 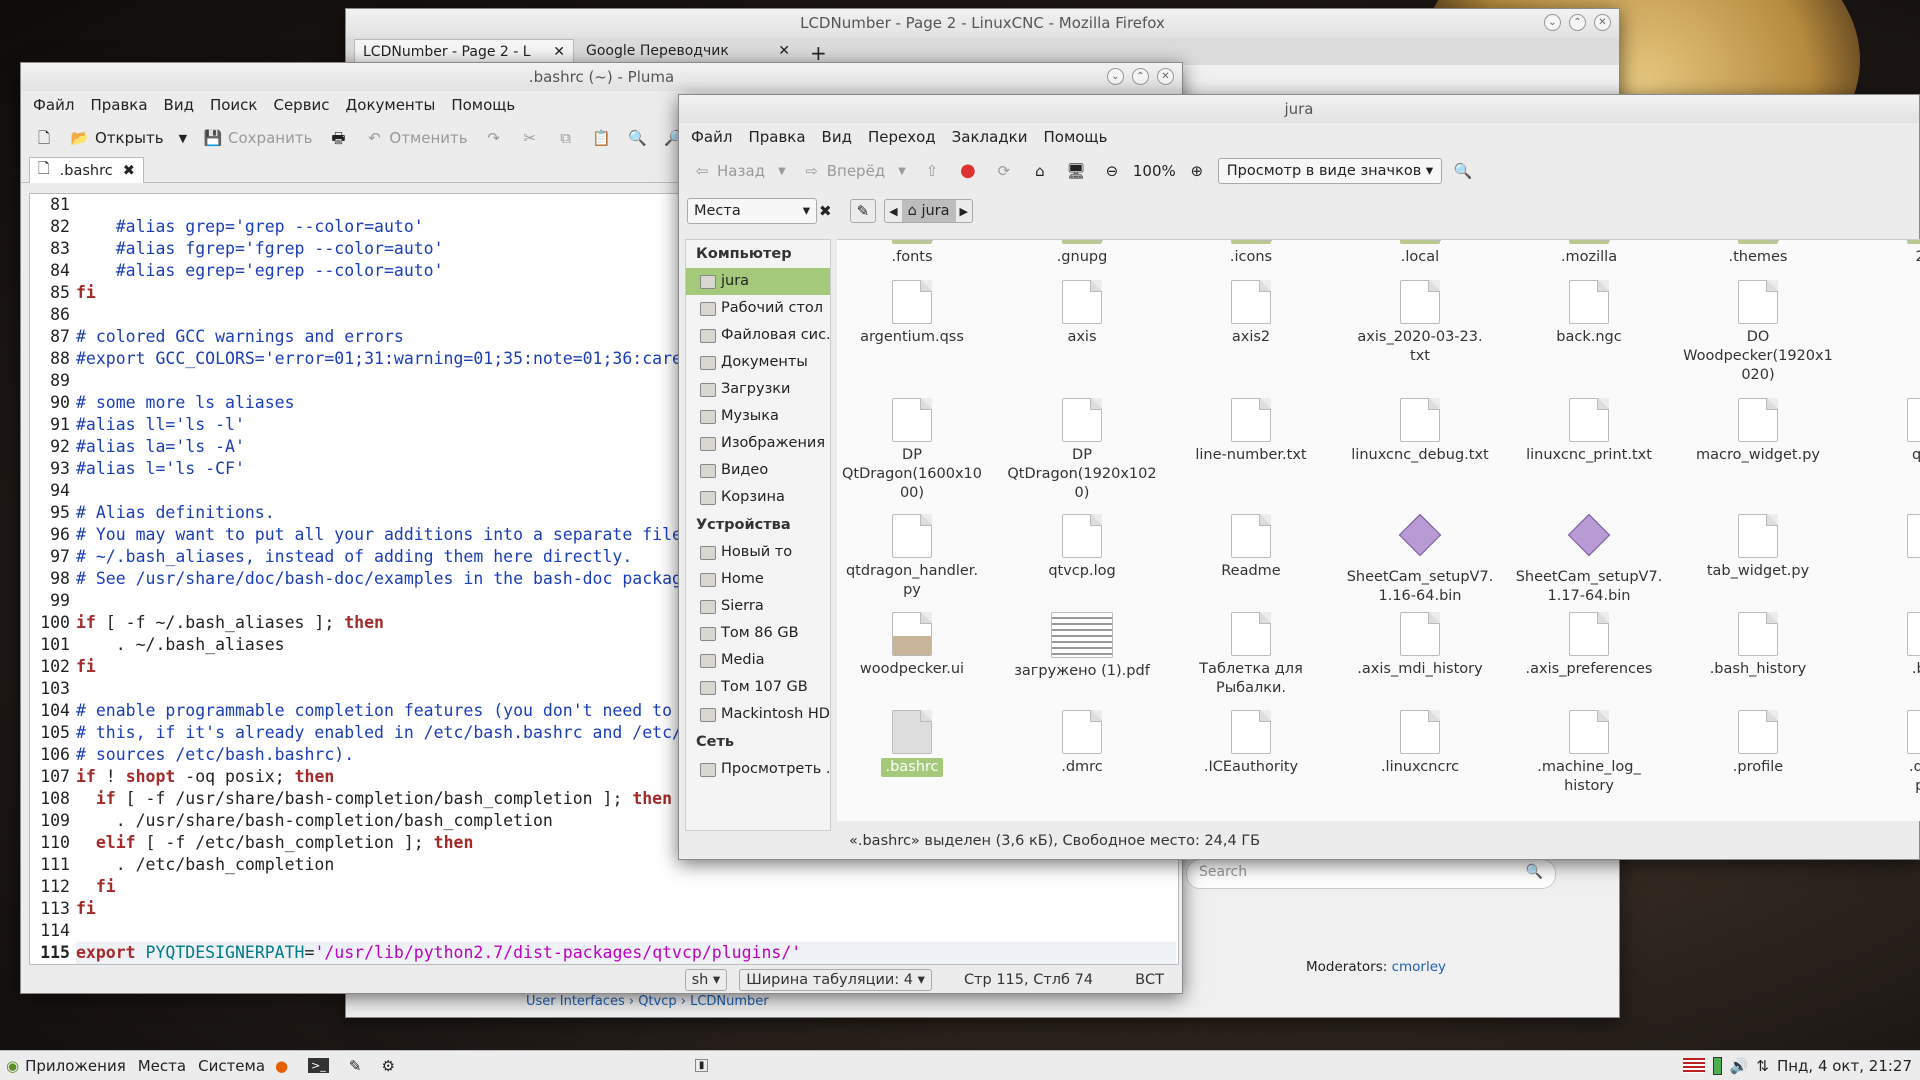 I want to click on language-select: sh ▾, so click(x=706, y=980).